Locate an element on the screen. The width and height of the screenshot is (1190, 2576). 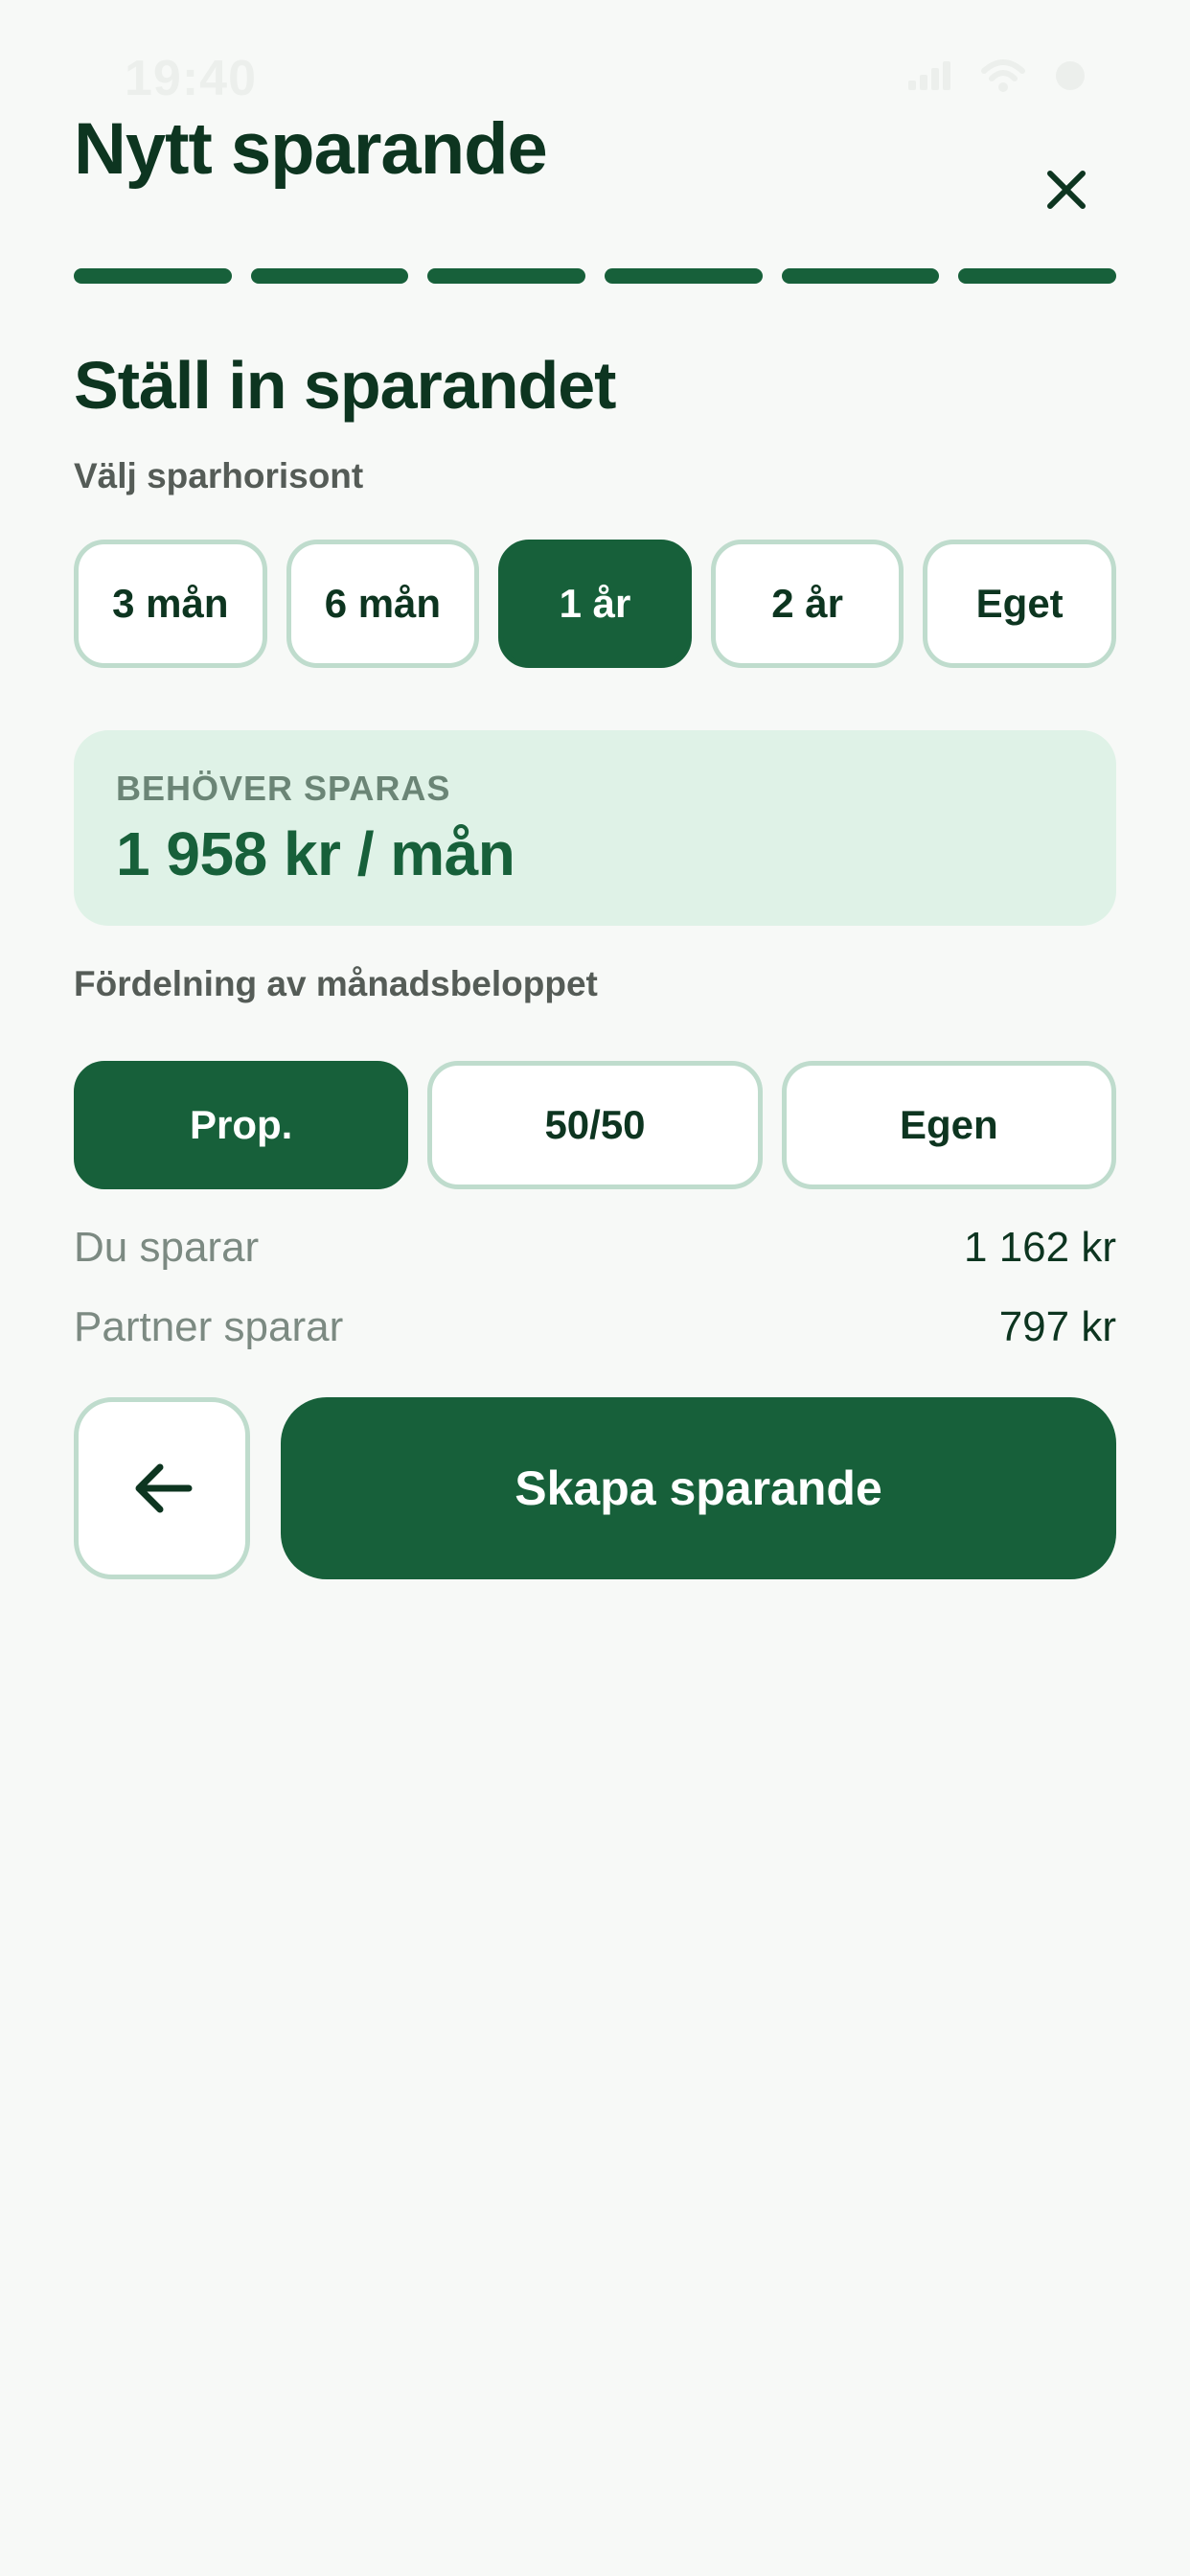
arrow-left-icon is located at coordinates (164, 1488).